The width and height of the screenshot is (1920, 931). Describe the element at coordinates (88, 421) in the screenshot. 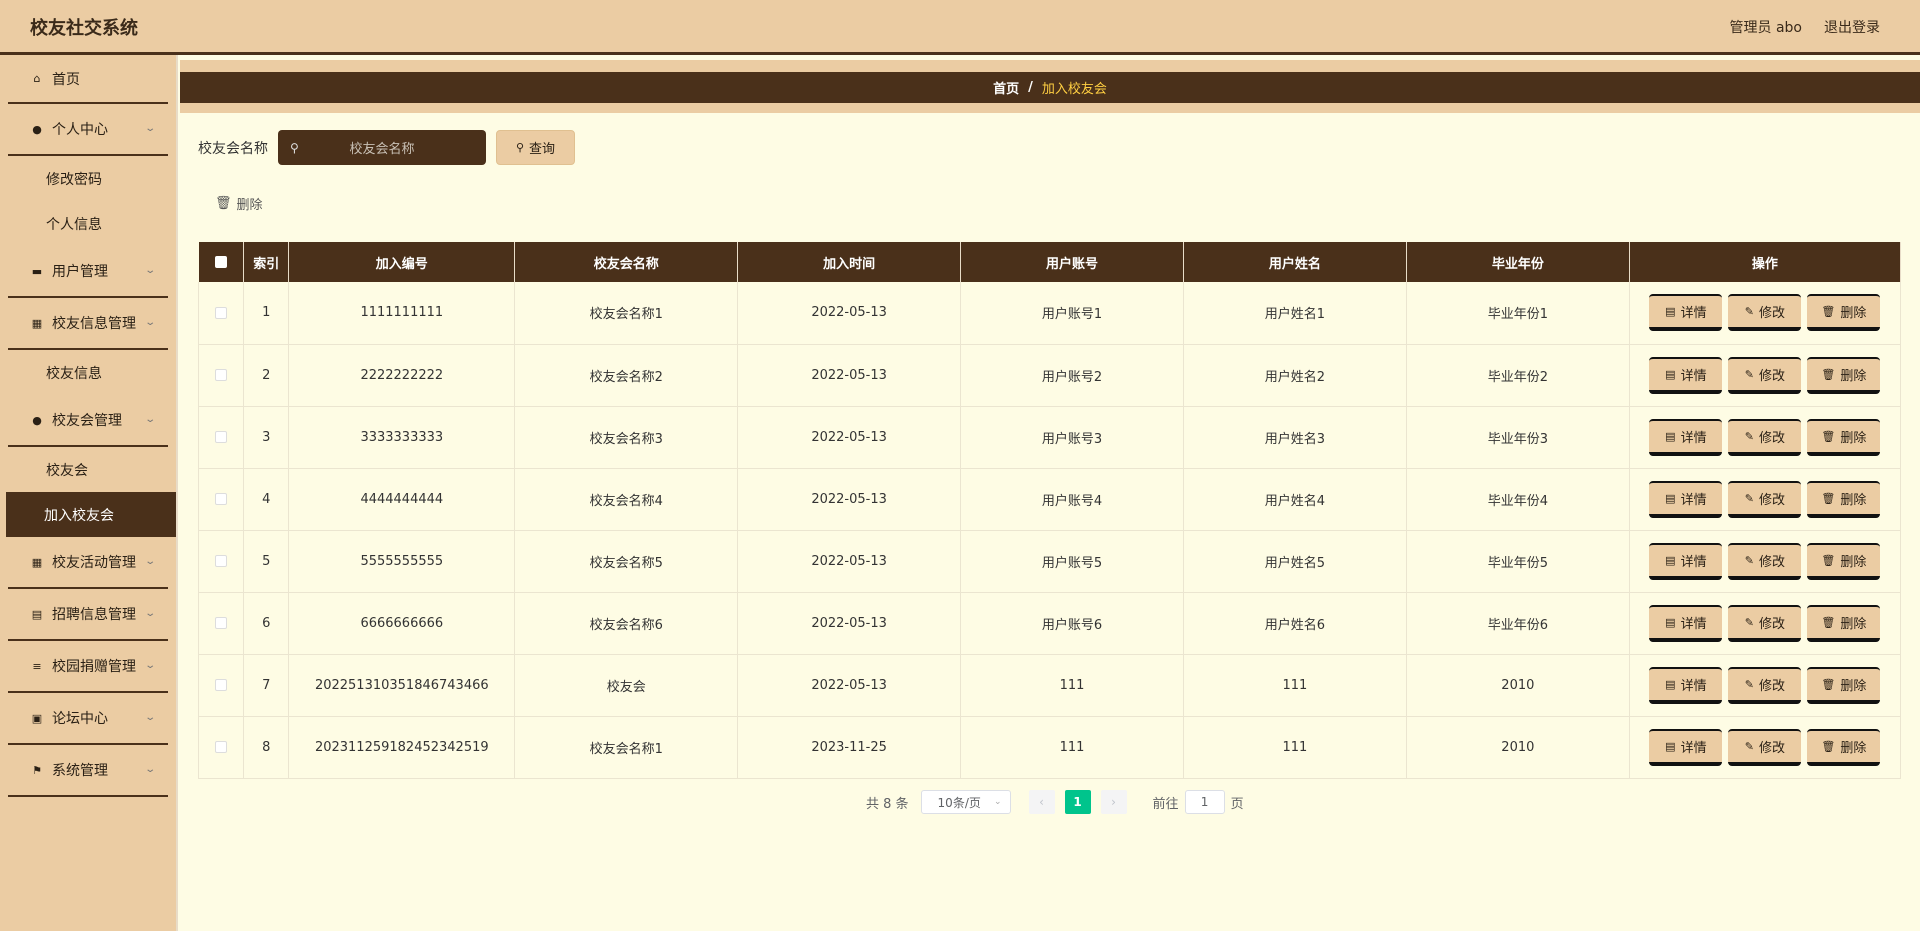

I see `sidebar-item-7: ● 校友会管理 ⌄` at that location.